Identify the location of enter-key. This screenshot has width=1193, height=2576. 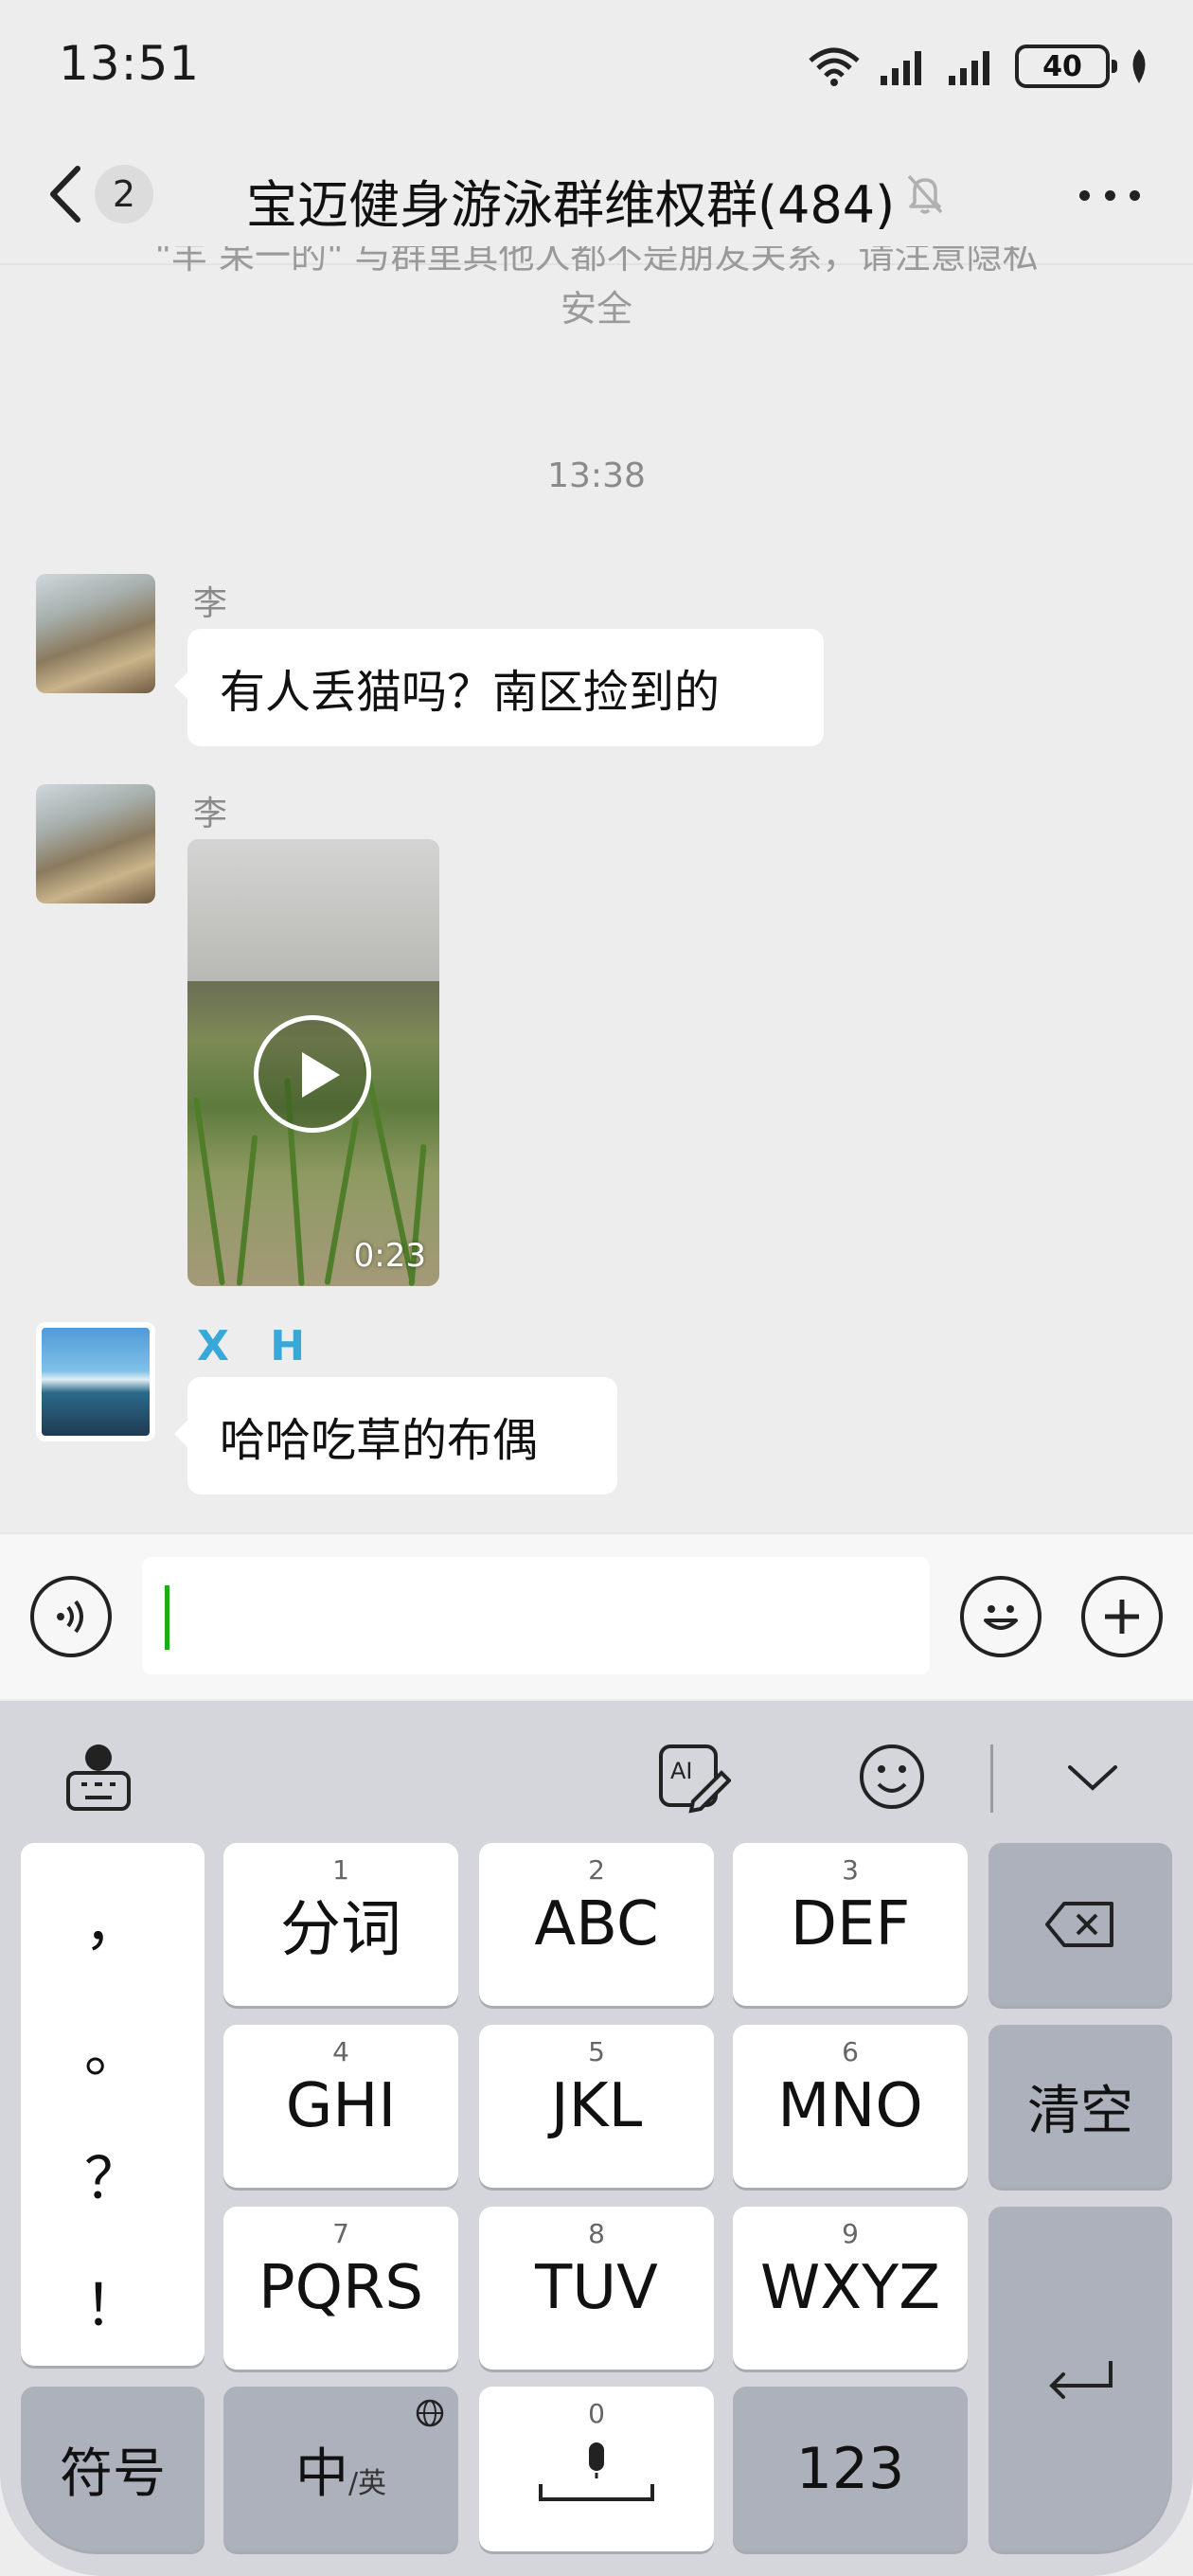
(1080, 2379).